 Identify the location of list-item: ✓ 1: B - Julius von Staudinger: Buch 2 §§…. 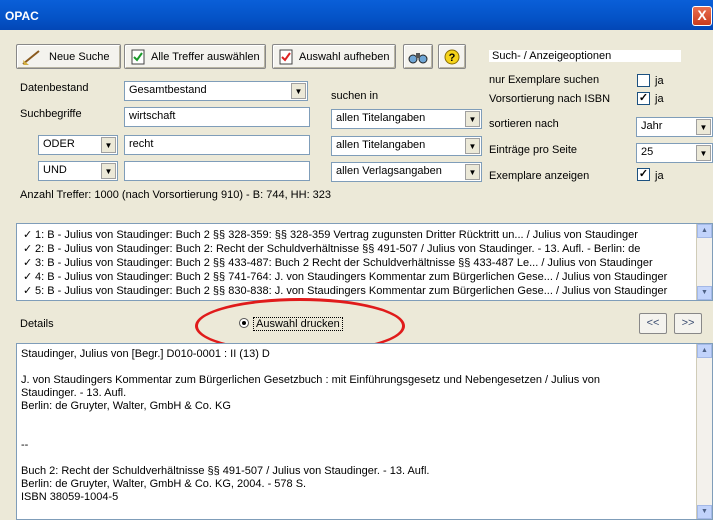
(364, 235).